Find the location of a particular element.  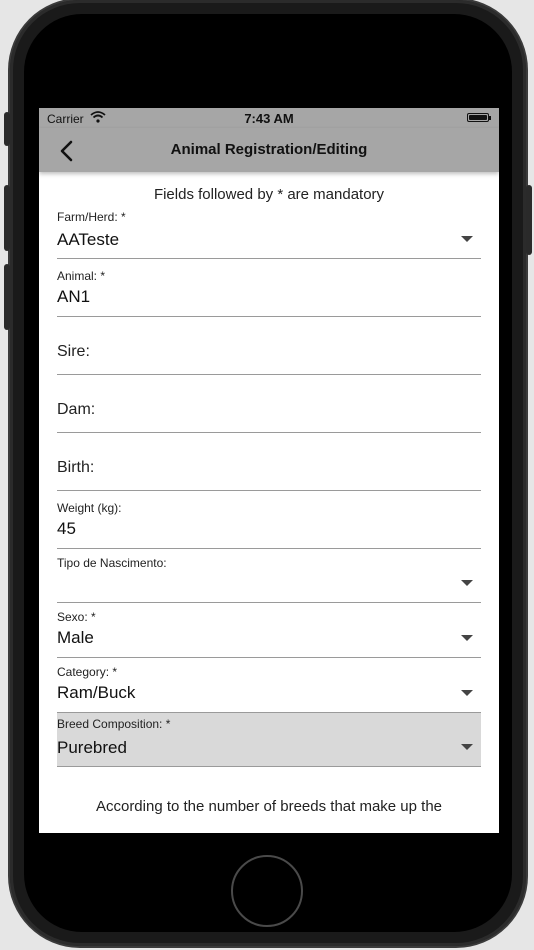

weight-label: Weight (kg): is located at coordinates (89, 508).